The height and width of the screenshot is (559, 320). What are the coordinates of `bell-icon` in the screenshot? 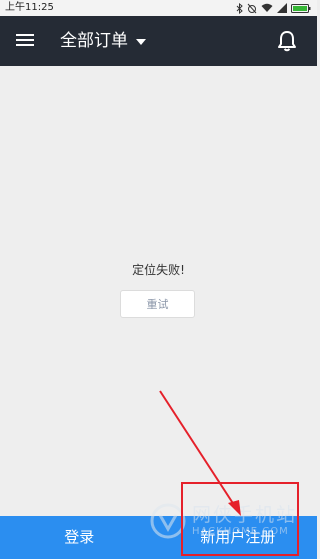 It's located at (287, 41).